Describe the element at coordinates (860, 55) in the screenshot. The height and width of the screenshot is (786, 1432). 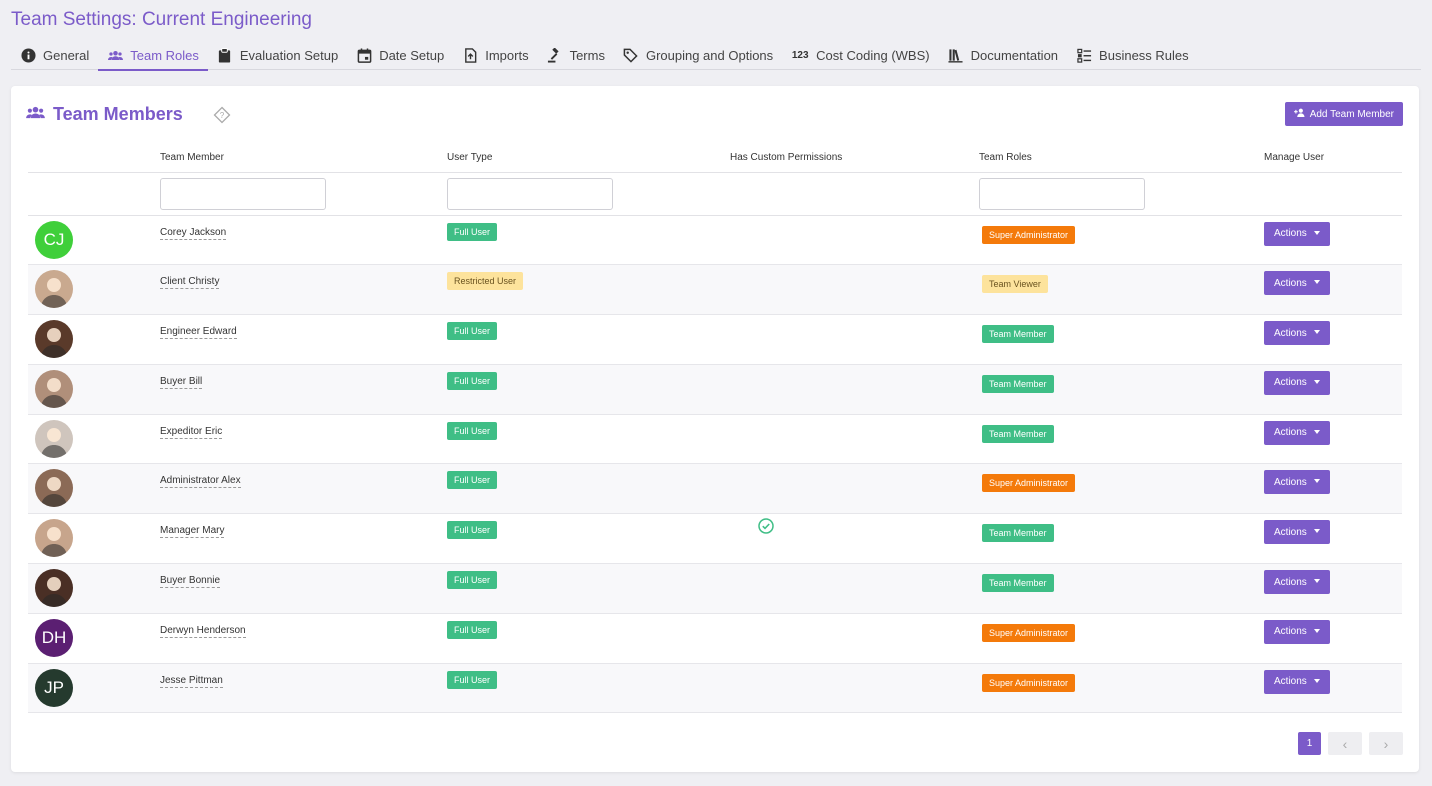
I see `tab-cost-coding: 123 Cost Coding (WBS)` at that location.